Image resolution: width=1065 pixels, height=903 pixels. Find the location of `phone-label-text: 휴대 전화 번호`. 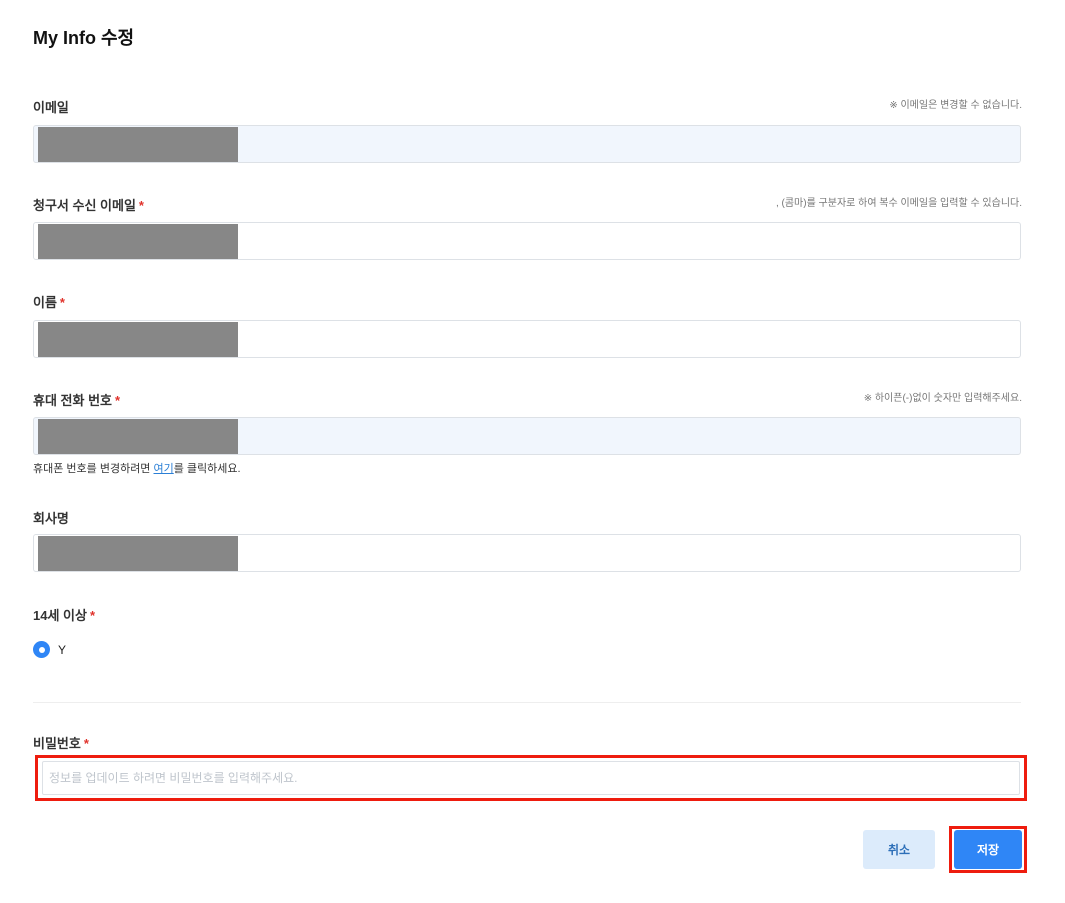

phone-label-text: 휴대 전화 번호 is located at coordinates (72, 400).